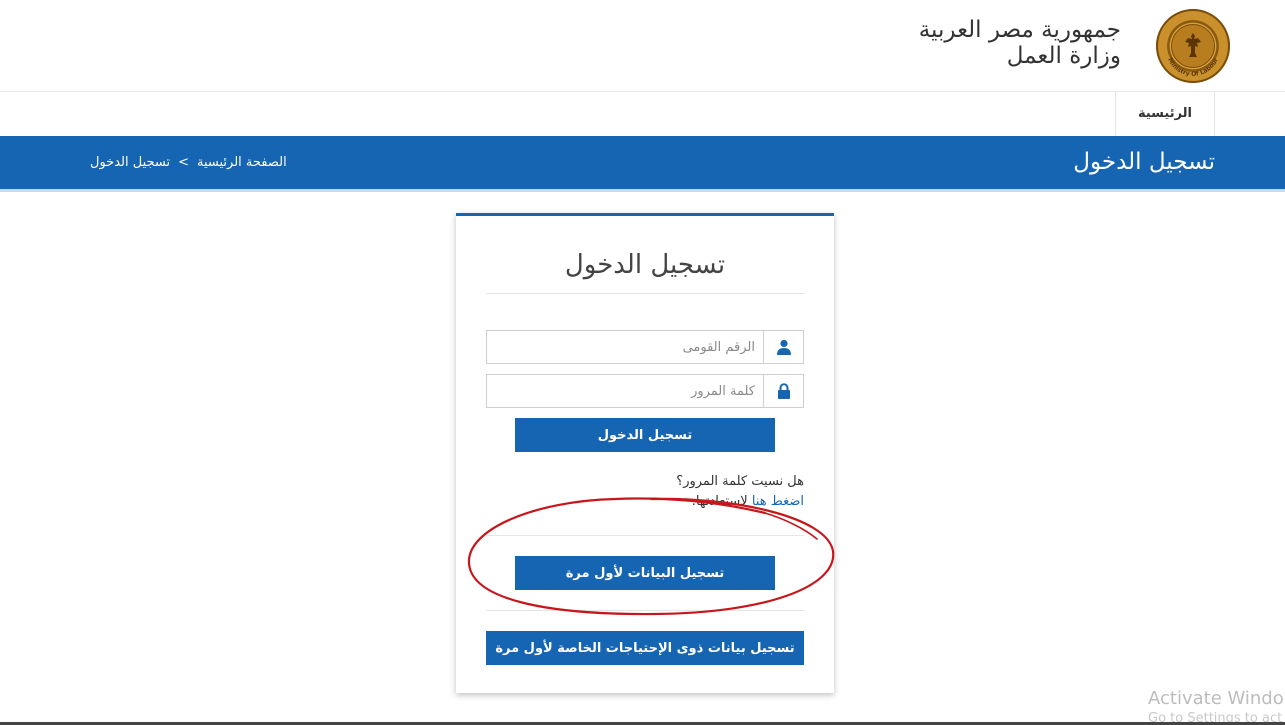 The height and width of the screenshot is (725, 1285). I want to click on ministry-name: وزارة العمل, so click(1063, 56).